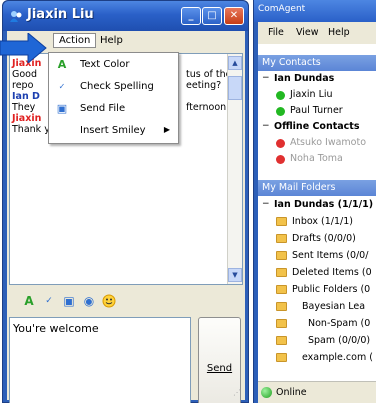 The width and height of the screenshot is (376, 403). I want to click on submenu-arrow-icon: ▶, so click(166, 129).